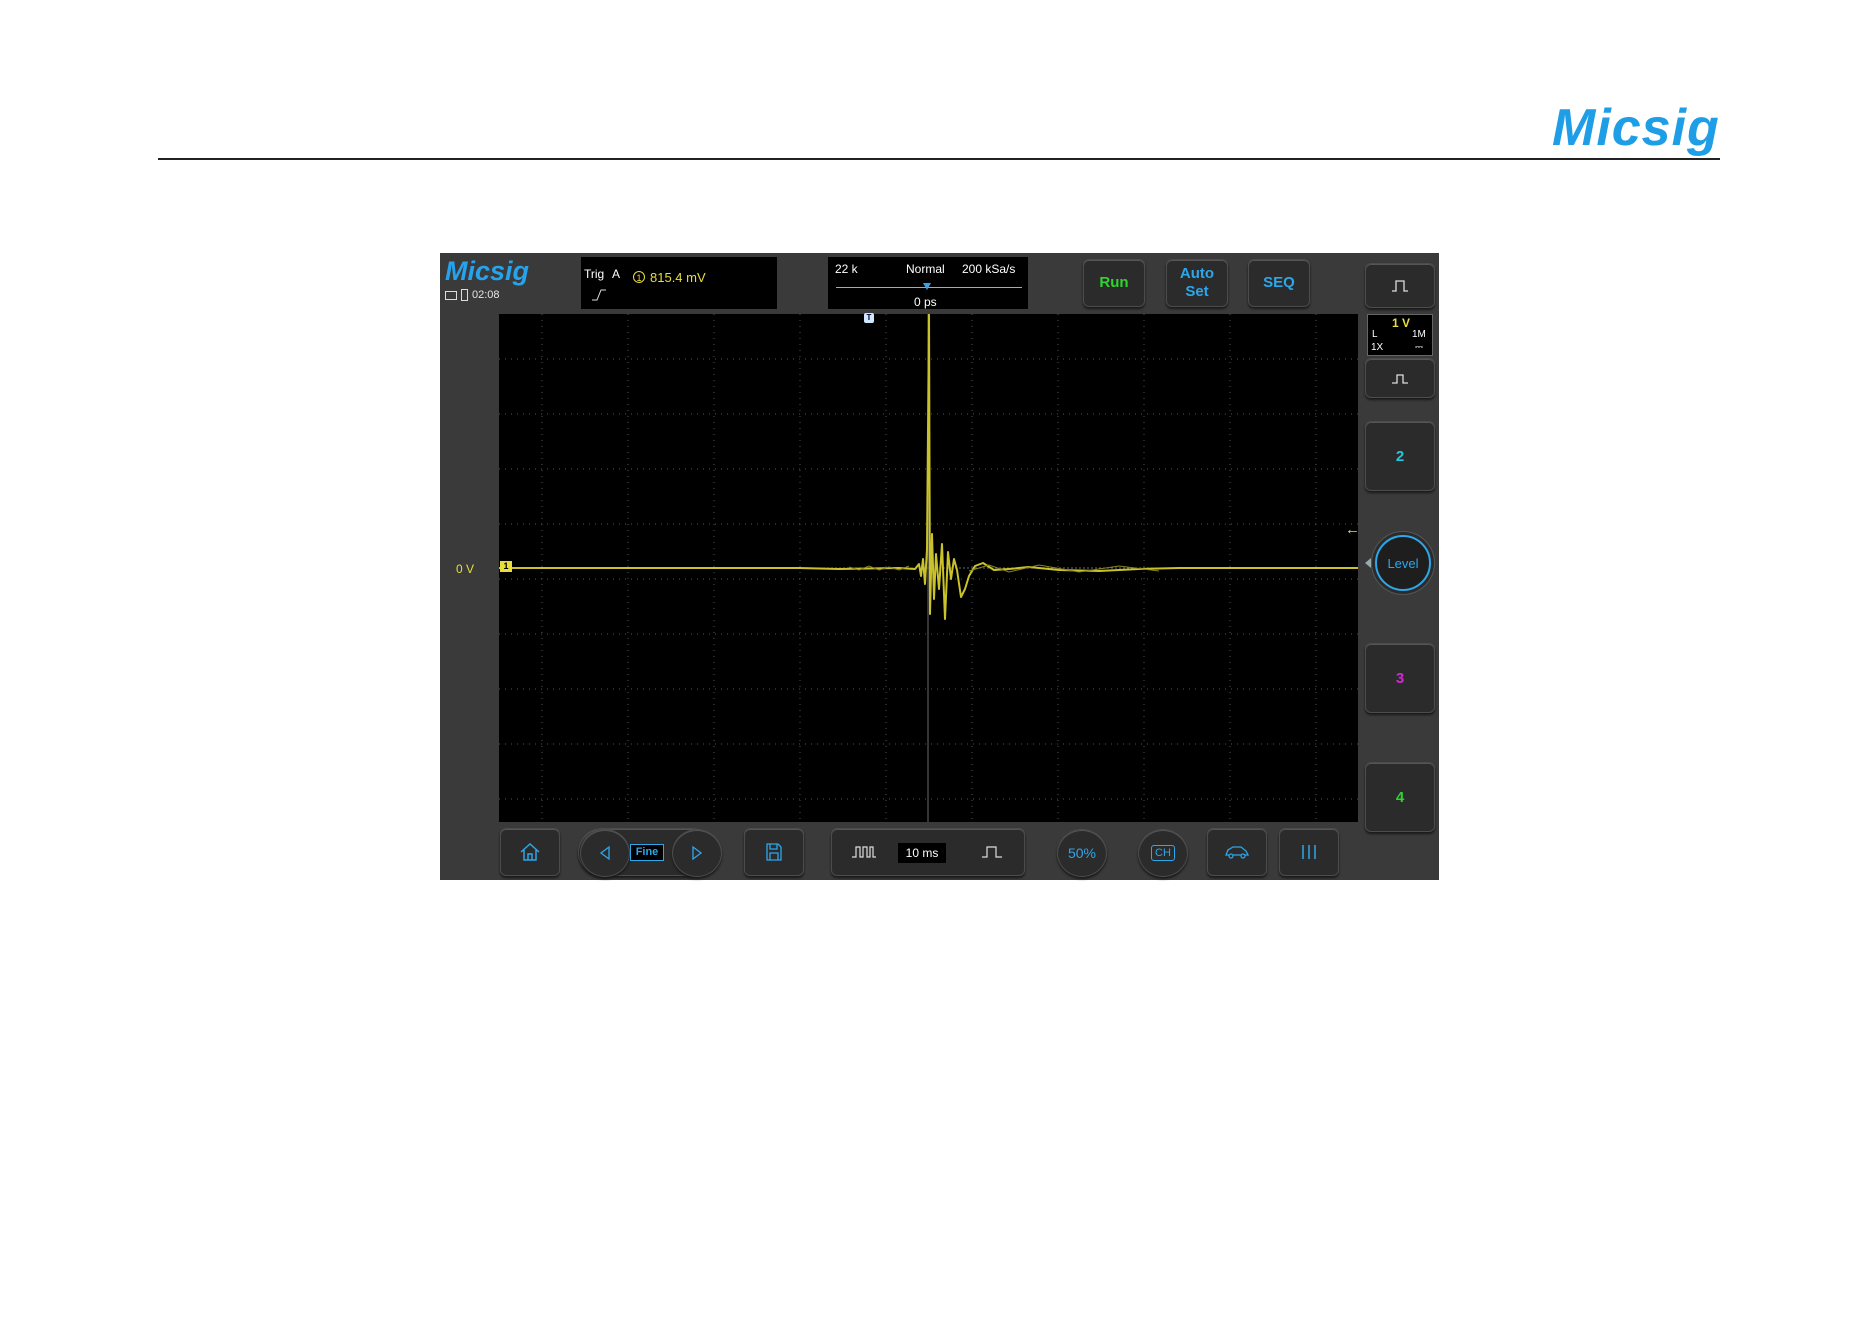  I want to click on automotive-button, so click(1237, 852).